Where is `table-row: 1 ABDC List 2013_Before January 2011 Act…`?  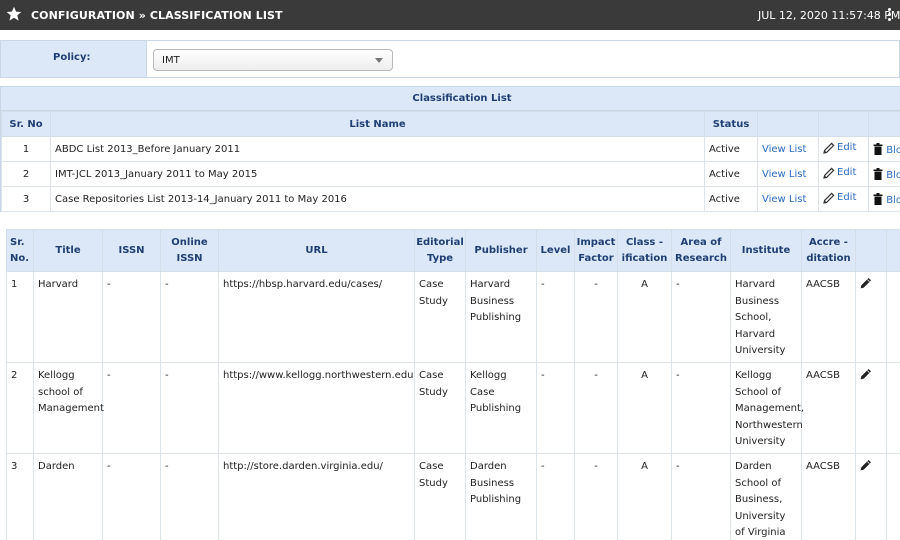
table-row: 1 ABDC List 2013_Before January 2011 Act… is located at coordinates (450, 149).